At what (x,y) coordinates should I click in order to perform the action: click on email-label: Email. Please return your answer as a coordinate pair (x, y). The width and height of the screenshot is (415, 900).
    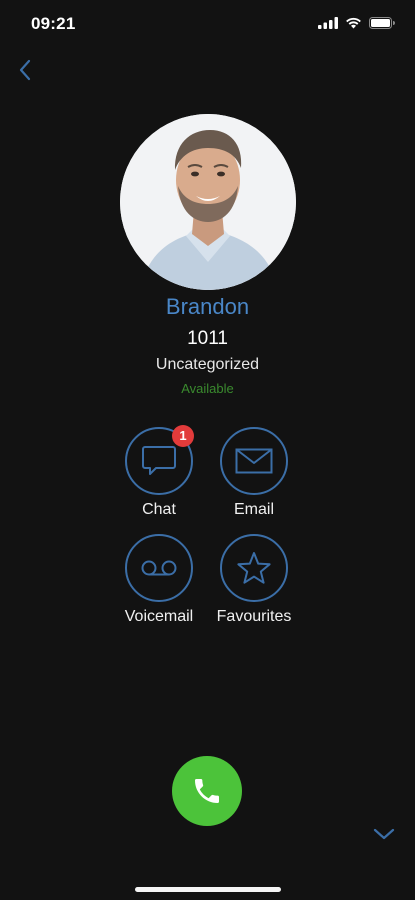
    Looking at the image, I should click on (253, 509).